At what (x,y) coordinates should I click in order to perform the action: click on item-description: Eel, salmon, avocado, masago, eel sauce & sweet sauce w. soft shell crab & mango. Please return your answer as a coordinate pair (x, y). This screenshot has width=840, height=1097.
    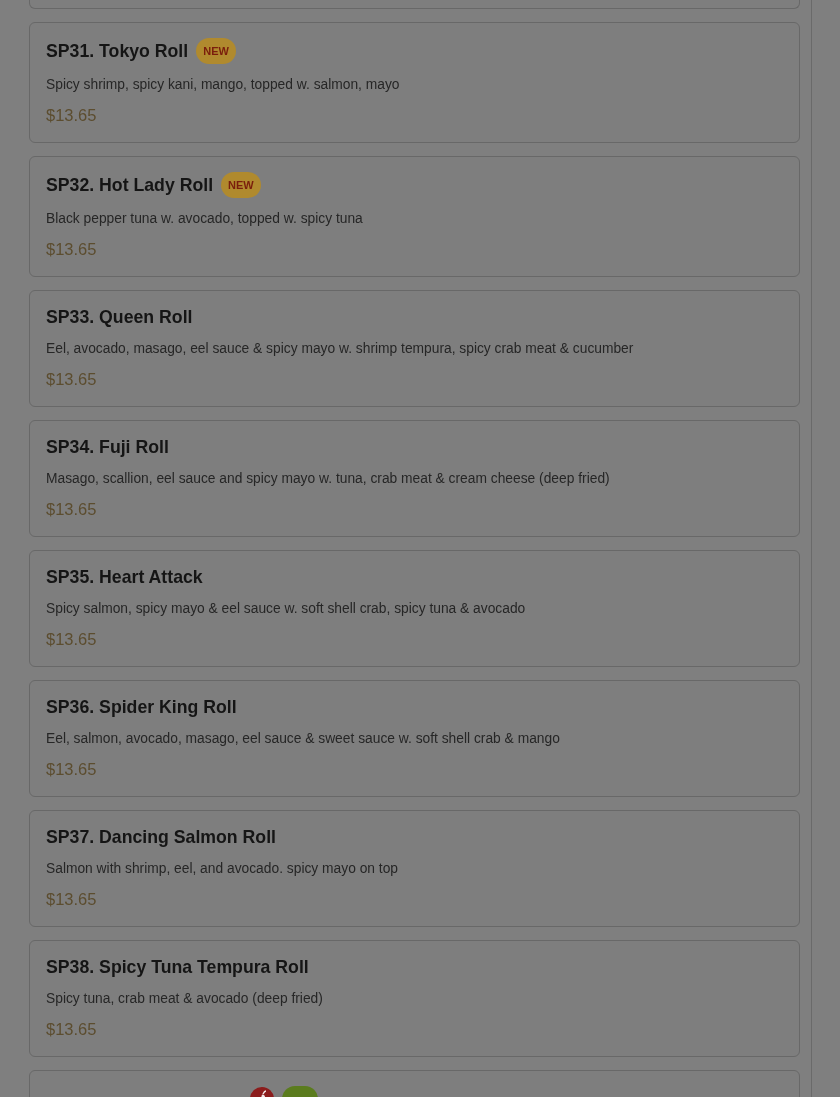
    Looking at the image, I should click on (303, 739).